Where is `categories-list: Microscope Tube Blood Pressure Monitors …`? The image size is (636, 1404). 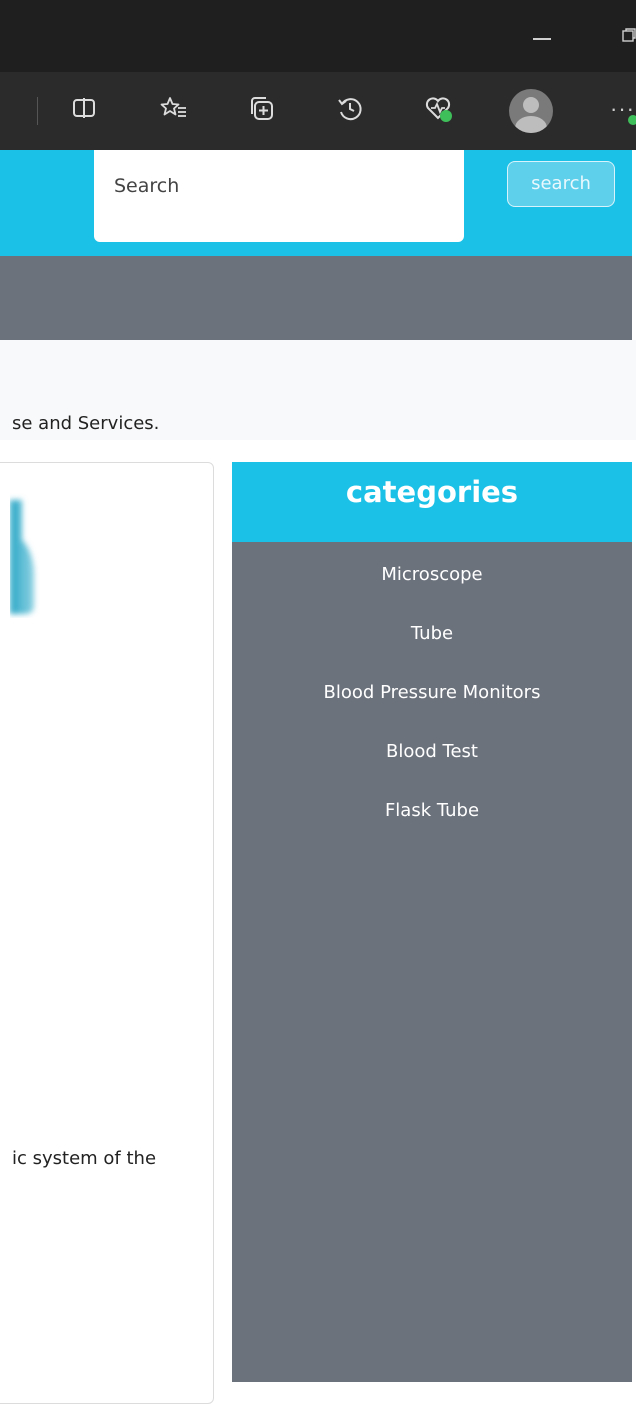 categories-list: Microscope Tube Blood Pressure Monitors … is located at coordinates (432, 707).